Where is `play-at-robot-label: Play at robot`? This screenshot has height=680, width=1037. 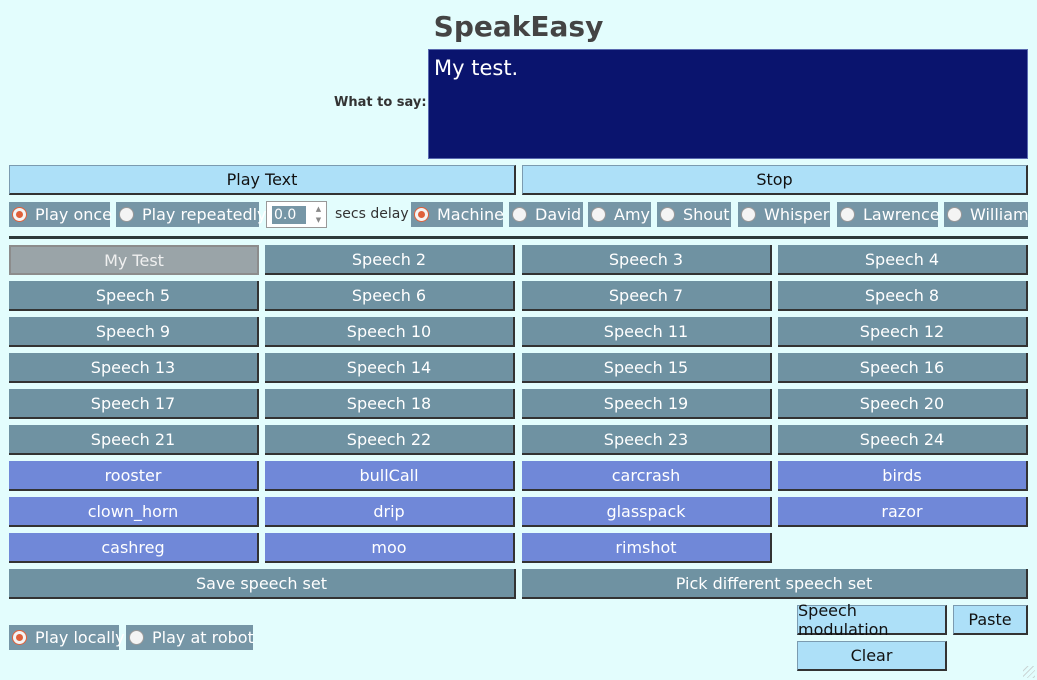 play-at-robot-label: Play at robot is located at coordinates (203, 637).